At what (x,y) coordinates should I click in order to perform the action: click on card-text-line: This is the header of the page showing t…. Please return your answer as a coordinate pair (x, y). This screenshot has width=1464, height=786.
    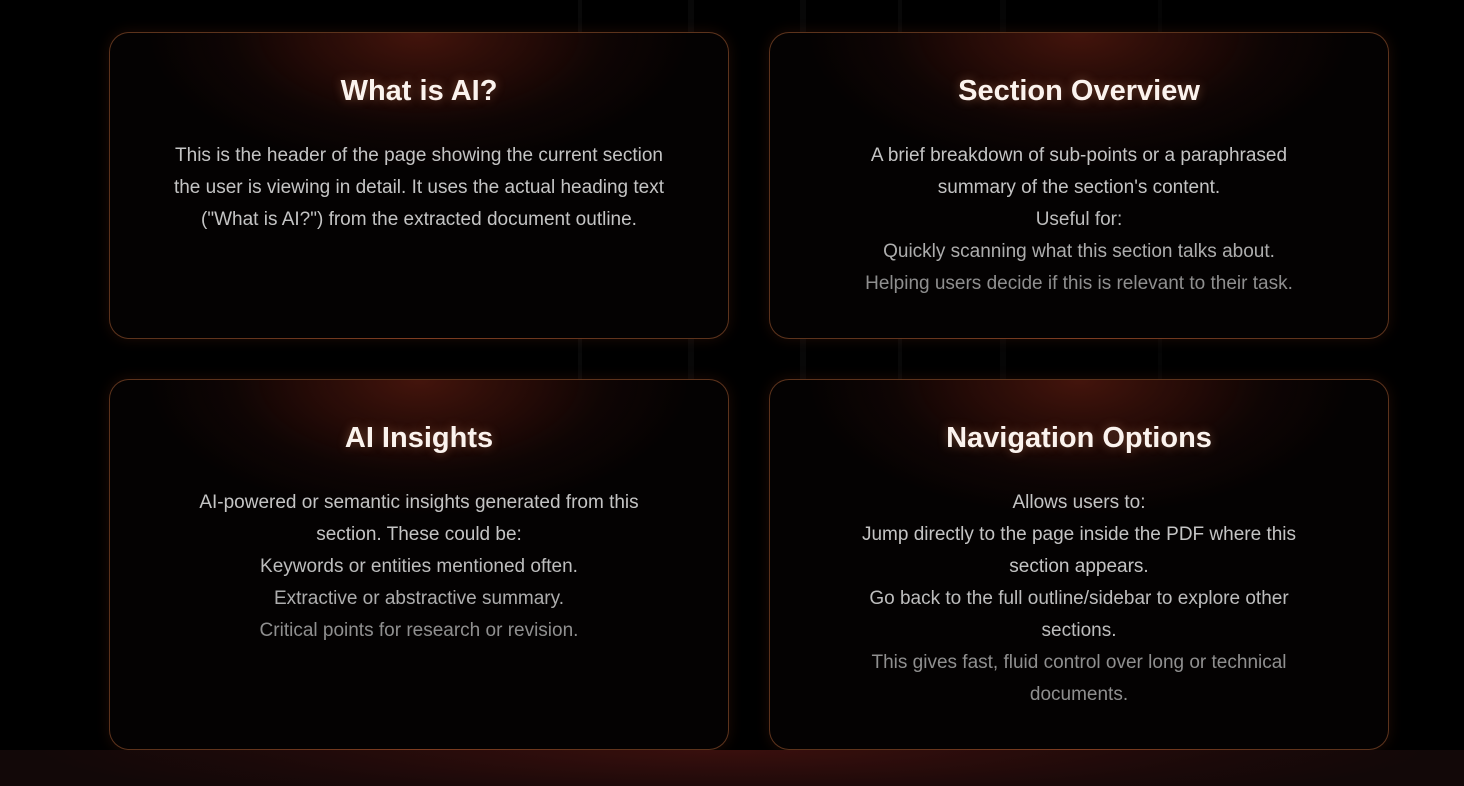
    Looking at the image, I should click on (419, 155).